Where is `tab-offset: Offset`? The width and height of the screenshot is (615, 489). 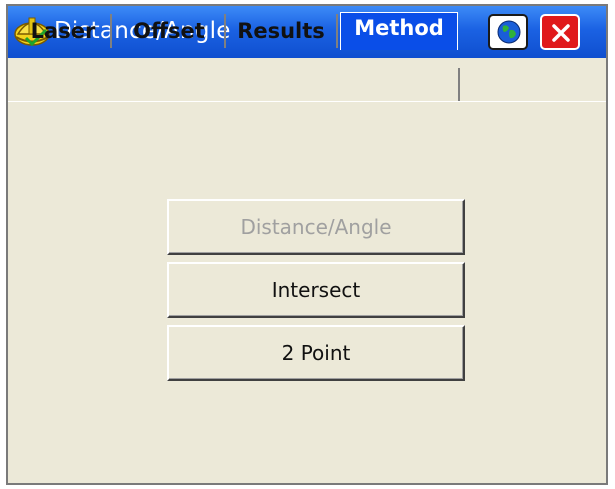 tab-offset: Offset is located at coordinates (170, 31).